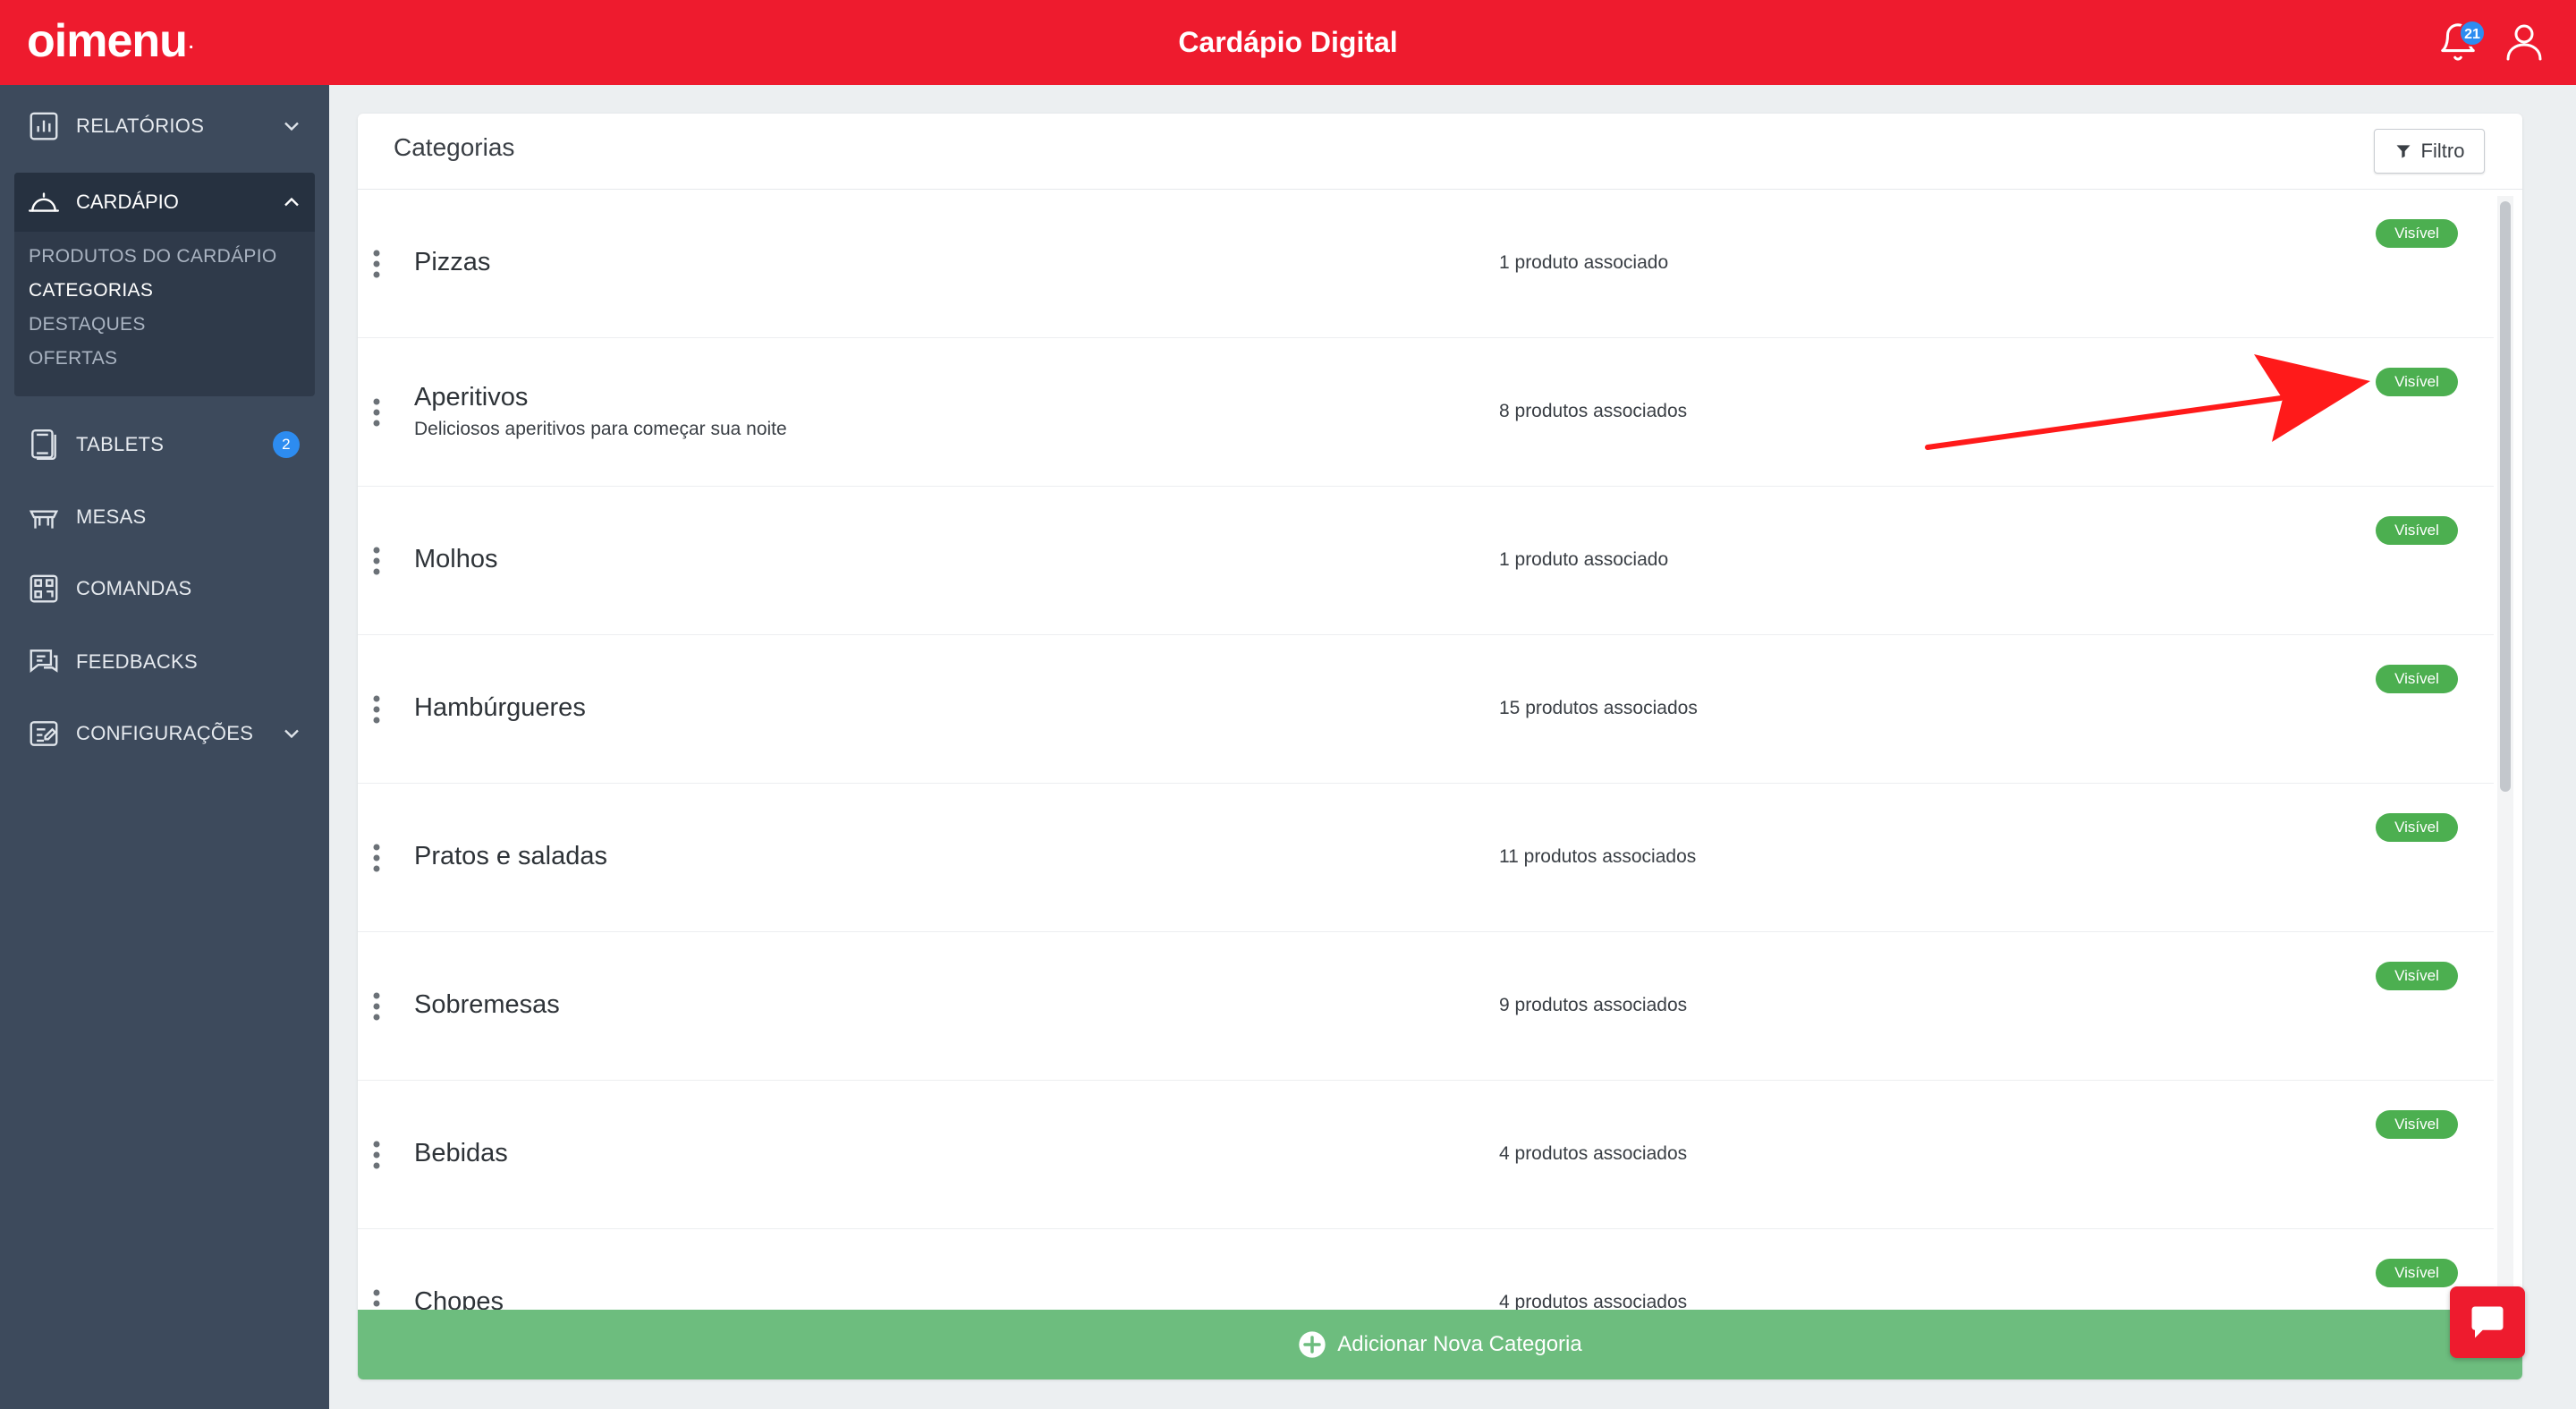 The height and width of the screenshot is (1409, 2576). I want to click on qr-code-icon, so click(44, 589).